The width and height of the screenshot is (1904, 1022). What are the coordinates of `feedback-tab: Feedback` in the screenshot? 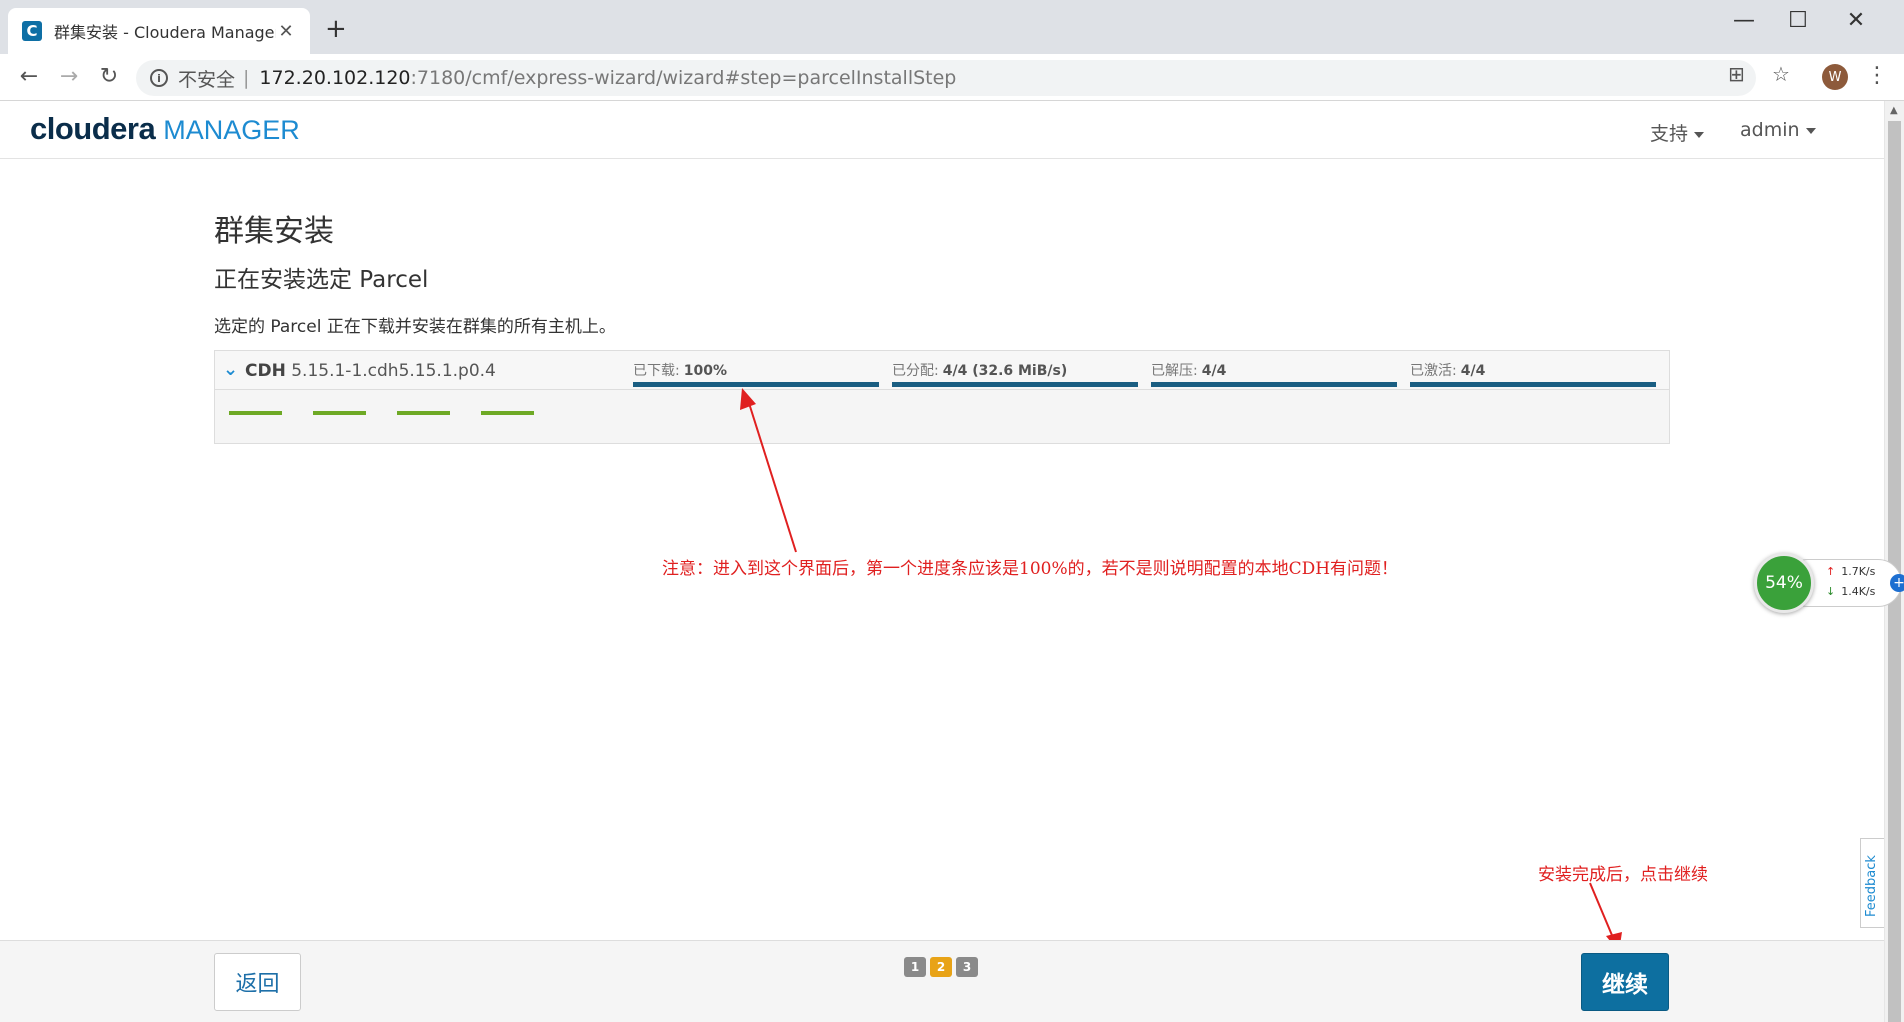 It's located at (1872, 883).